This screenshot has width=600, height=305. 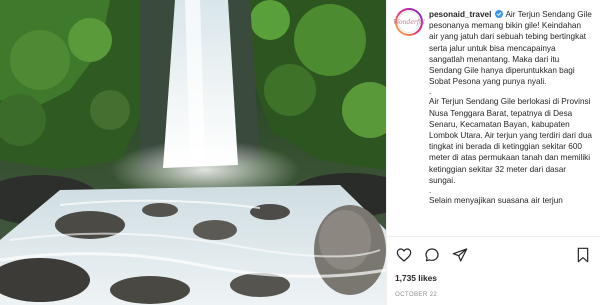 I want to click on action-icons, so click(x=493, y=255).